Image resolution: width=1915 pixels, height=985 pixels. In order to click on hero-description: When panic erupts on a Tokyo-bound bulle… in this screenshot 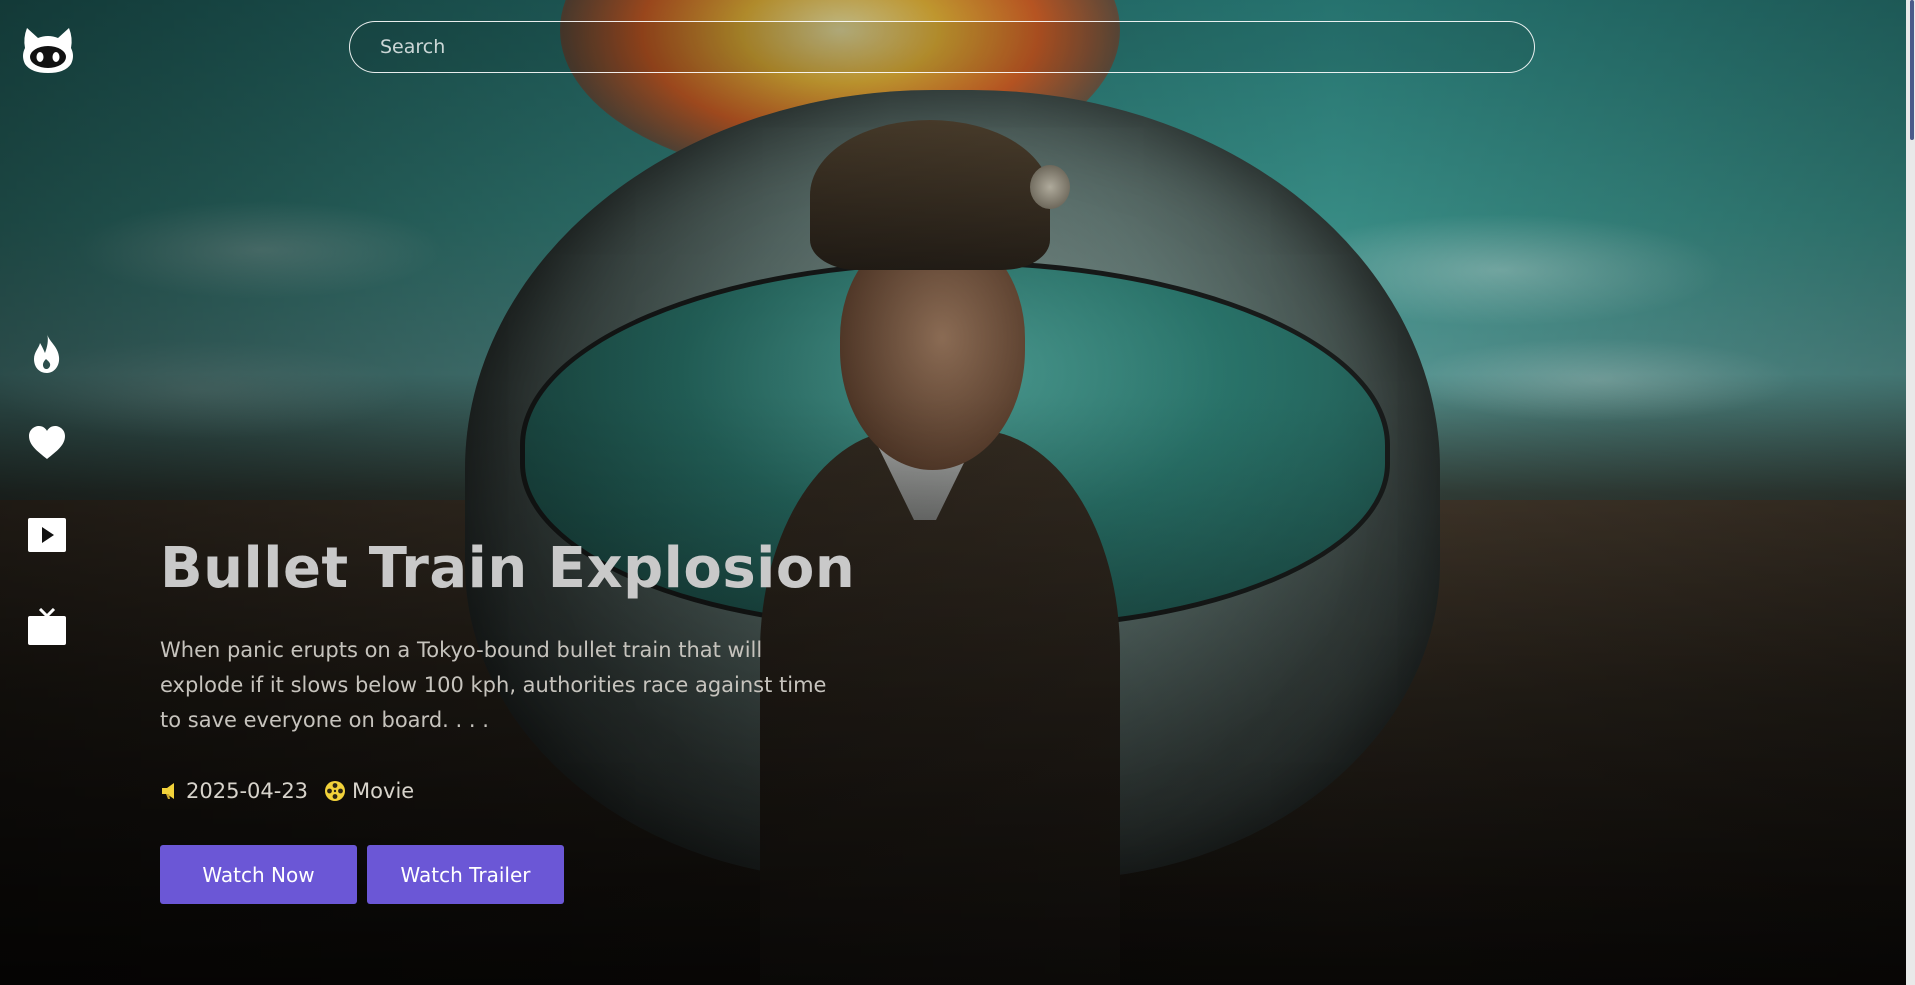, I will do `click(493, 685)`.